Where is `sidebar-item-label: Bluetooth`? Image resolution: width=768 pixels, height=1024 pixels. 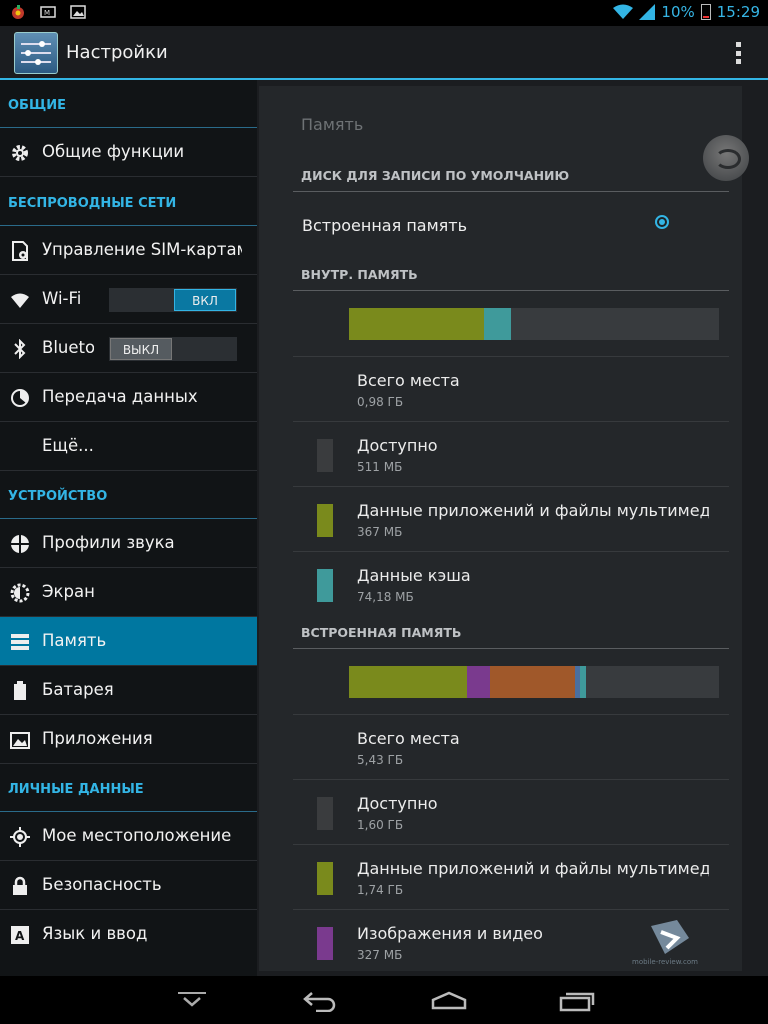 sidebar-item-label: Bluetooth is located at coordinates (68, 347).